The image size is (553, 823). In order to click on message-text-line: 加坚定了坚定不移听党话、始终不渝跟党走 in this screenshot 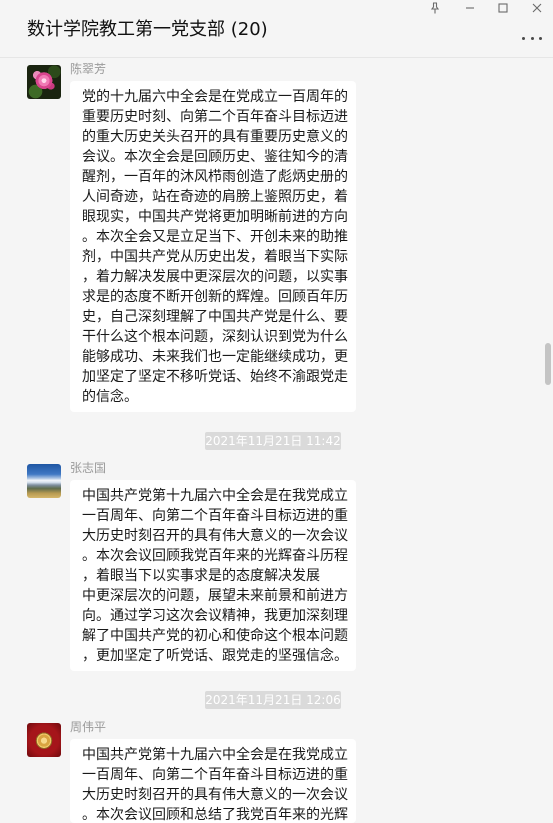, I will do `click(215, 377)`.